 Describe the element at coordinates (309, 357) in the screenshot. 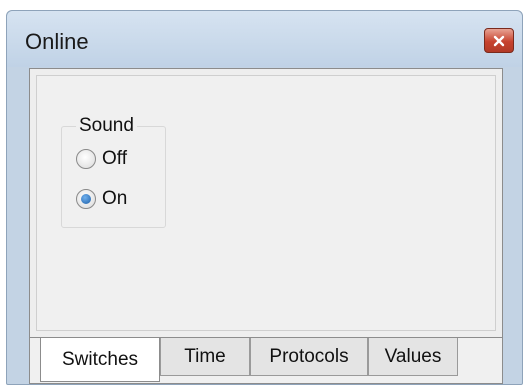

I see `tab-protocols: Protocols` at that location.